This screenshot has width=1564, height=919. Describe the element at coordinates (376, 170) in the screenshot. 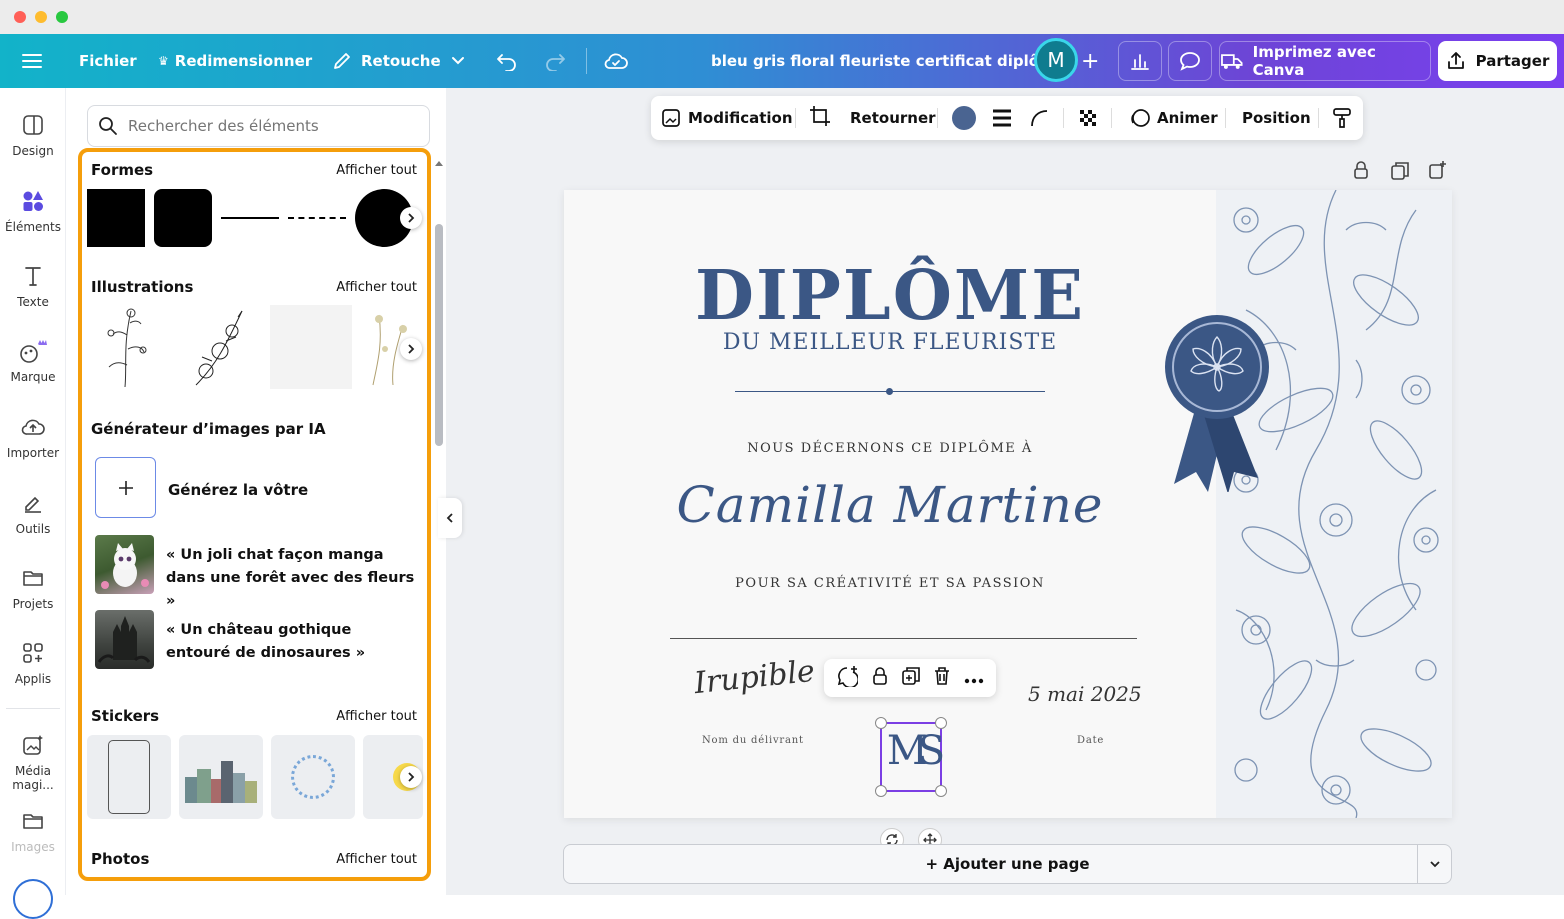

I see `shapes-see-all: Afficher tout` at that location.